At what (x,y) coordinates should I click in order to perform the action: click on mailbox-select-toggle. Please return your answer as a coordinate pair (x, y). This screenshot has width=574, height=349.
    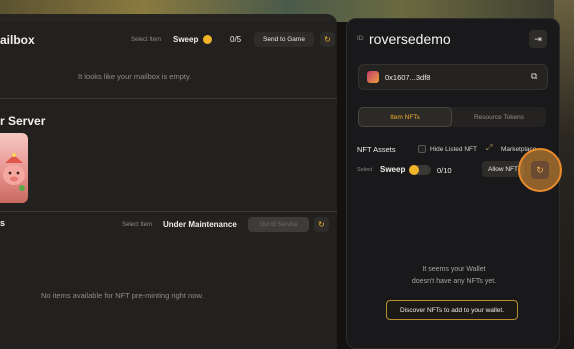
    Looking at the image, I should click on (207, 39).